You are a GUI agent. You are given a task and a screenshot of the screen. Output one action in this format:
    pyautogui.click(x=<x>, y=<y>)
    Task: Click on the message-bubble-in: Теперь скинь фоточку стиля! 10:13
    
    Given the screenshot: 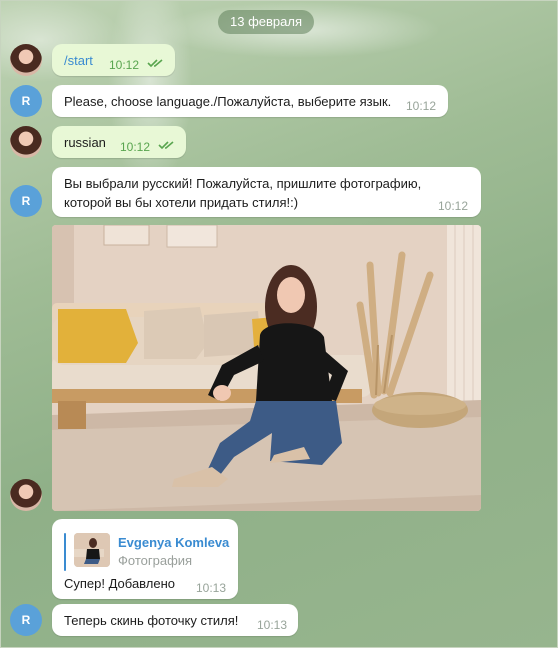 What is the action you would take?
    pyautogui.click(x=175, y=620)
    